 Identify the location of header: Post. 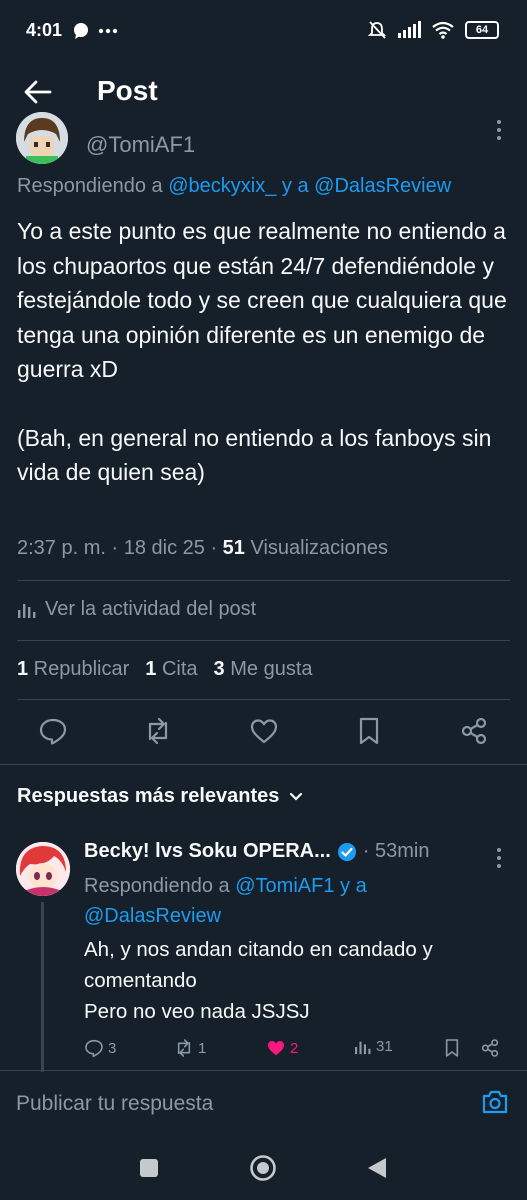
(263, 92).